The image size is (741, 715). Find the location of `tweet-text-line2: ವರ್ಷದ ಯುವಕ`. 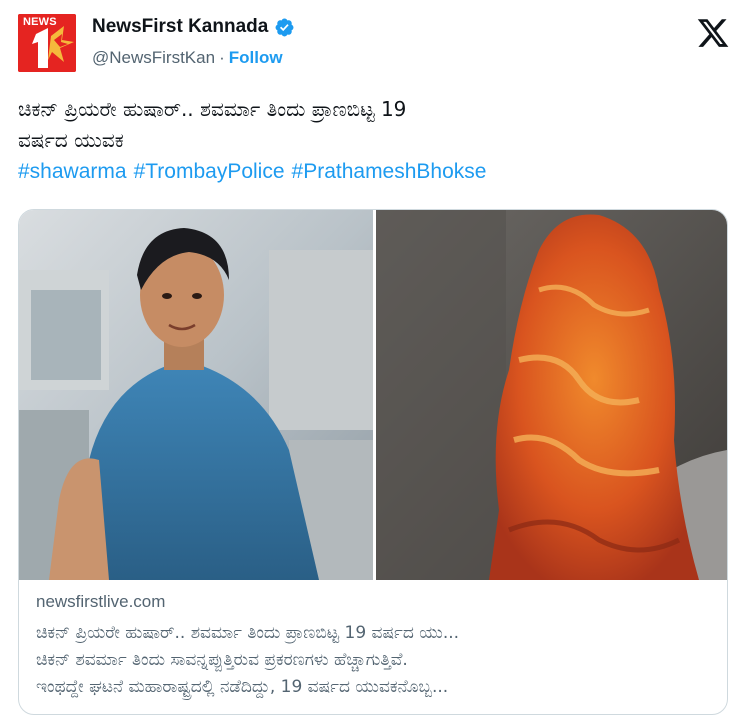

tweet-text-line2: ವರ್ಷದ ಯುವಕ is located at coordinates (71, 140).